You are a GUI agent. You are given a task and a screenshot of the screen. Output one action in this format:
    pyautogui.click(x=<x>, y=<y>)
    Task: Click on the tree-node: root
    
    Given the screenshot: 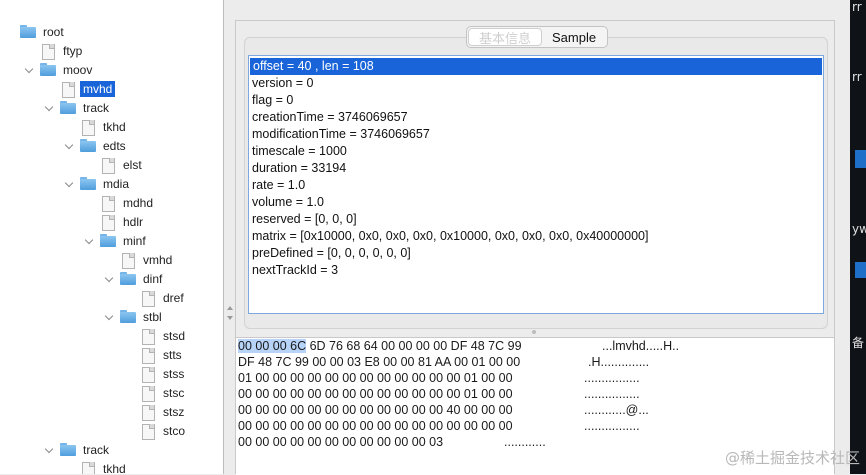 What is the action you would take?
    pyautogui.click(x=35, y=31)
    